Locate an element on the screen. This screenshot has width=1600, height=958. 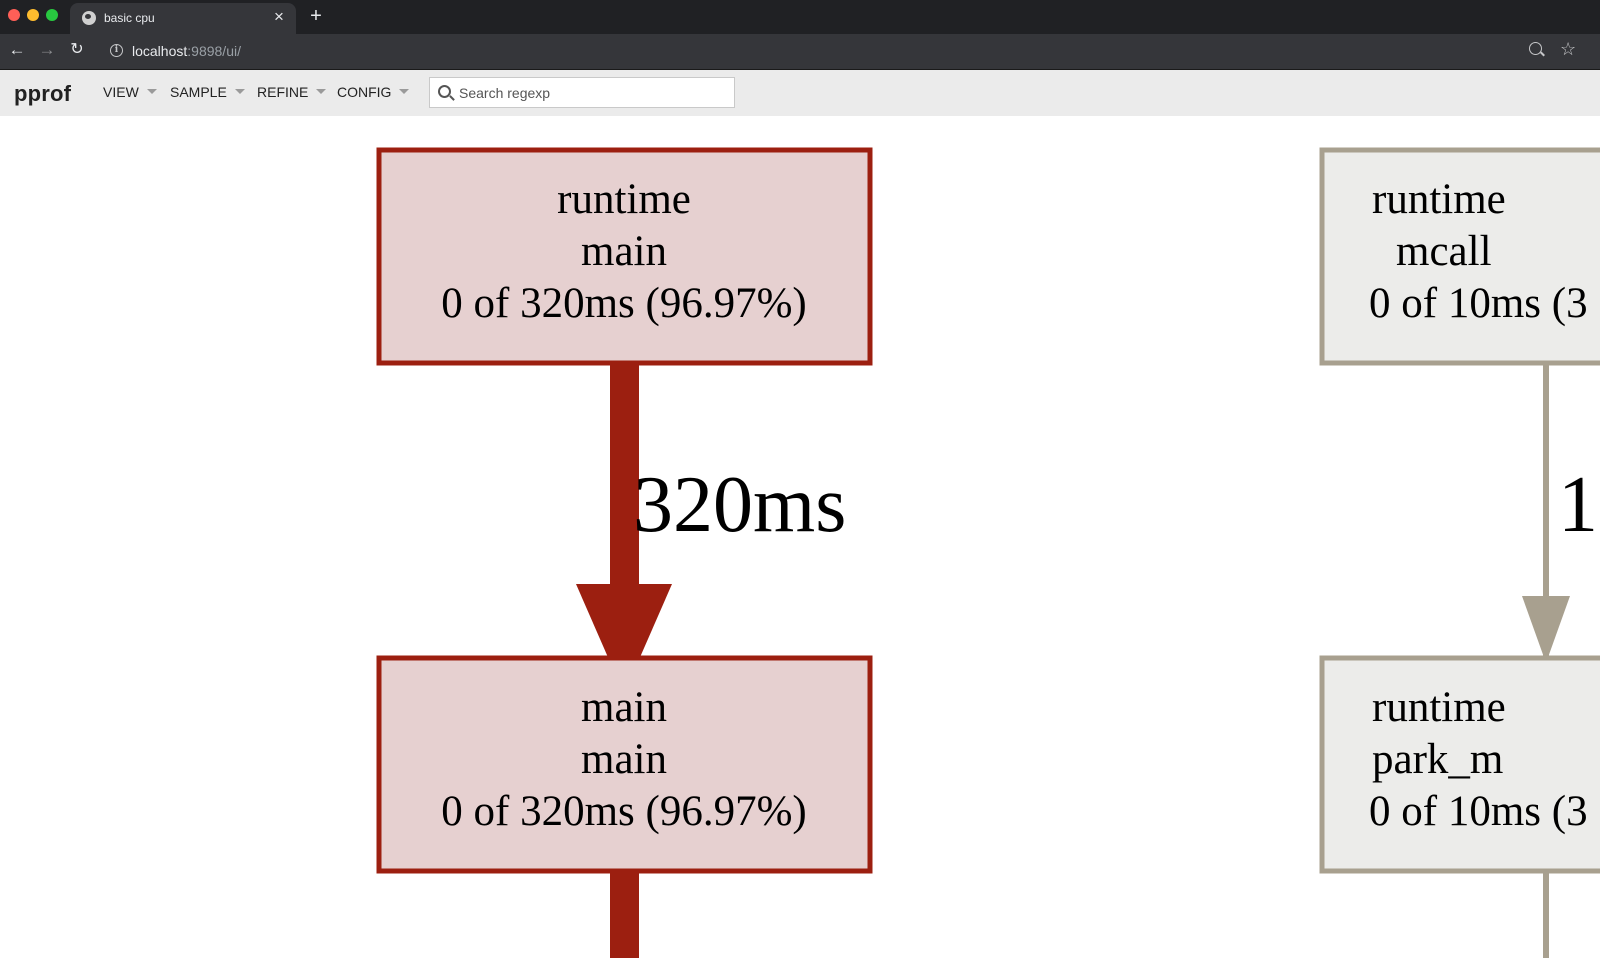
window-minimize-button is located at coordinates (33, 15).